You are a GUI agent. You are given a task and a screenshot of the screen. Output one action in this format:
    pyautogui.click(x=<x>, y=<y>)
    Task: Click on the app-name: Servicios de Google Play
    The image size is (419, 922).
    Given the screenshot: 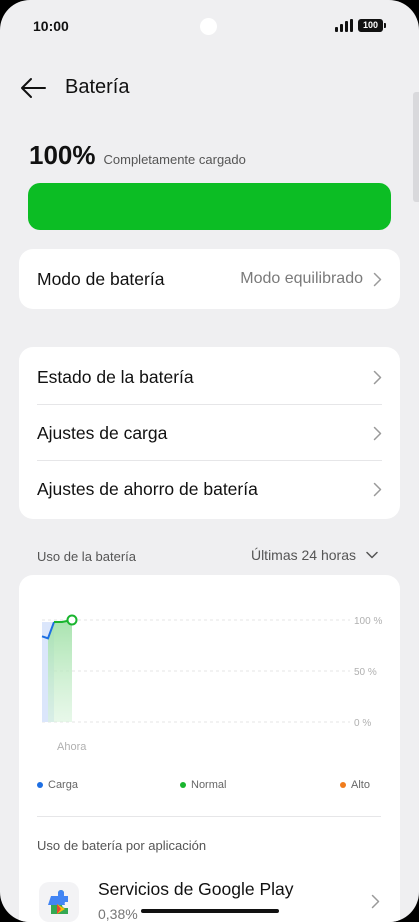 What is the action you would take?
    pyautogui.click(x=196, y=889)
    